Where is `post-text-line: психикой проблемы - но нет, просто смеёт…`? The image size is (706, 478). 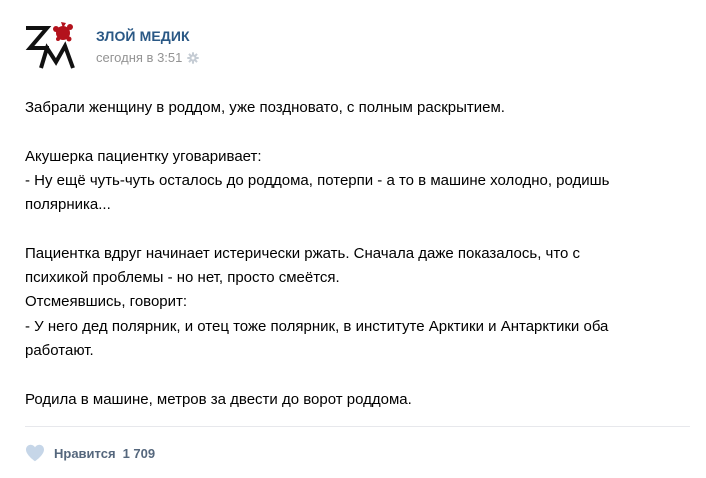 post-text-line: психикой проблемы - но нет, просто смеёт… is located at coordinates (182, 278).